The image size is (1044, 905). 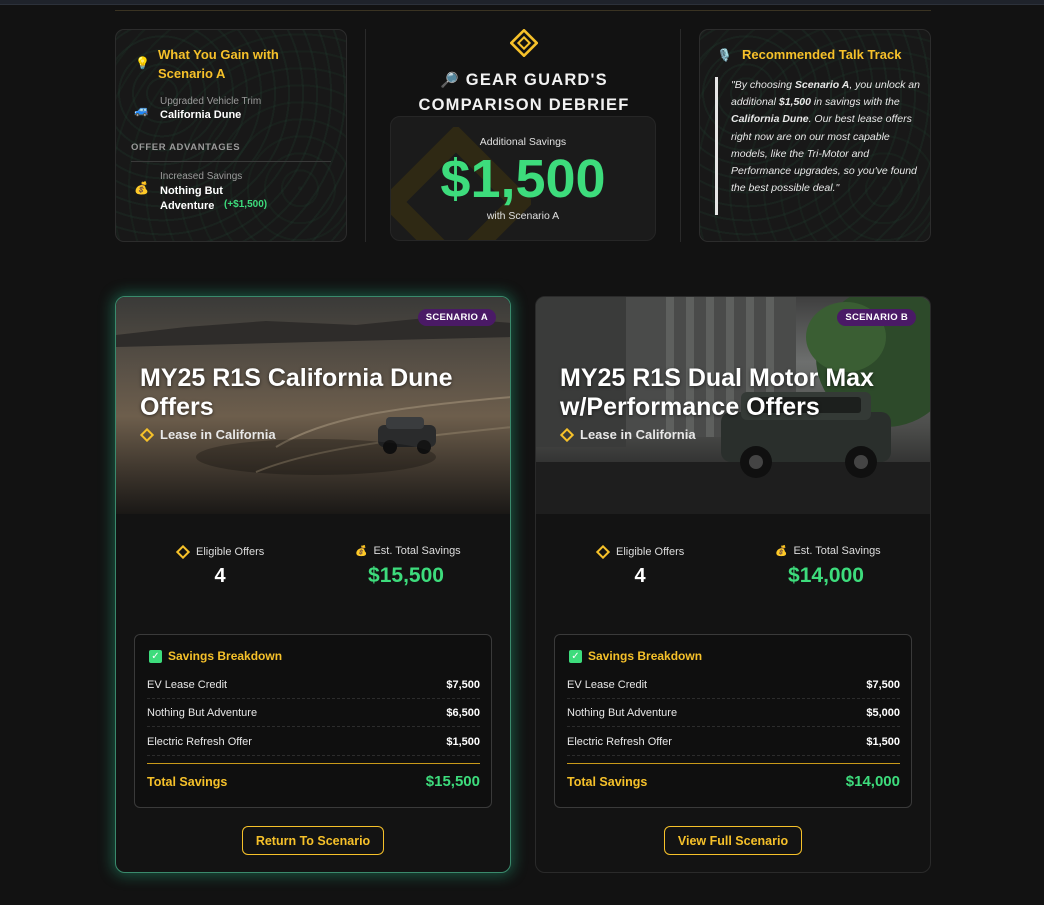 What do you see at coordinates (733, 840) in the screenshot?
I see `view-full-scenario-button: View Full Scenario` at bounding box center [733, 840].